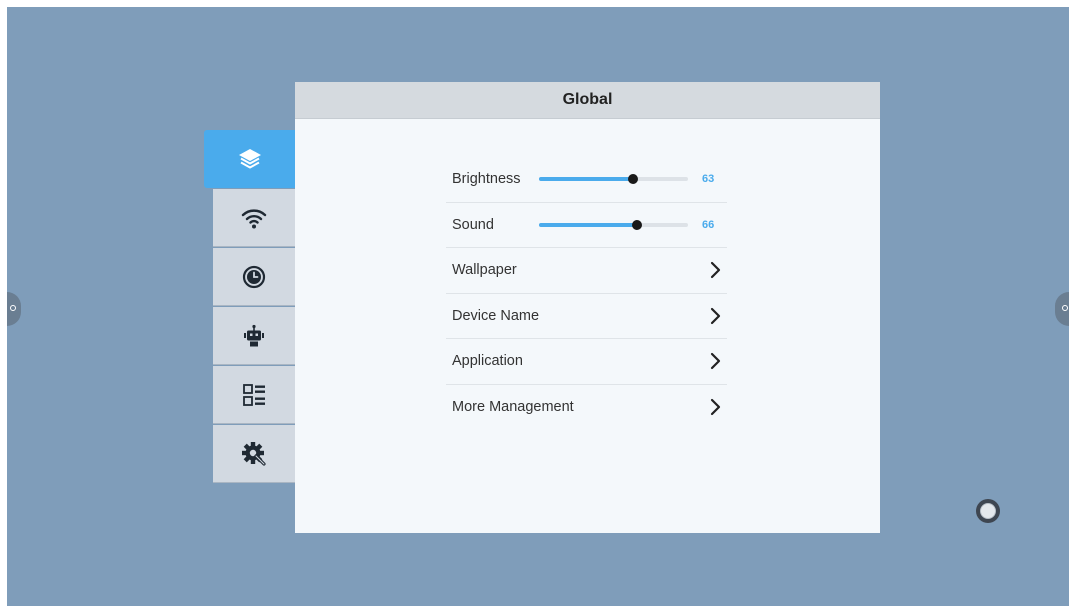  I want to click on sound-slider, so click(613, 224).